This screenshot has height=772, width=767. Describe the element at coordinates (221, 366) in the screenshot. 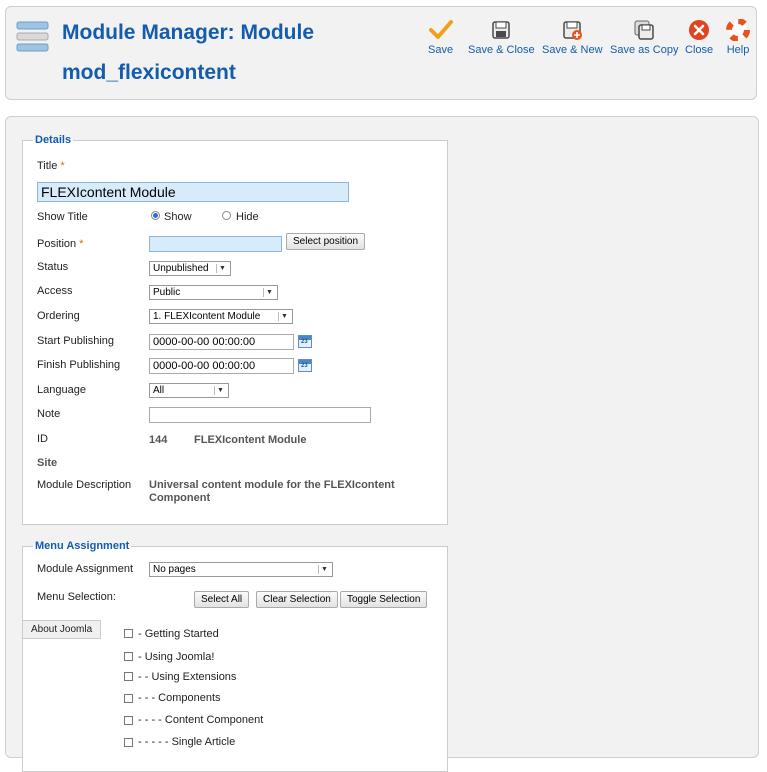

I see `finish-publishing-input` at that location.